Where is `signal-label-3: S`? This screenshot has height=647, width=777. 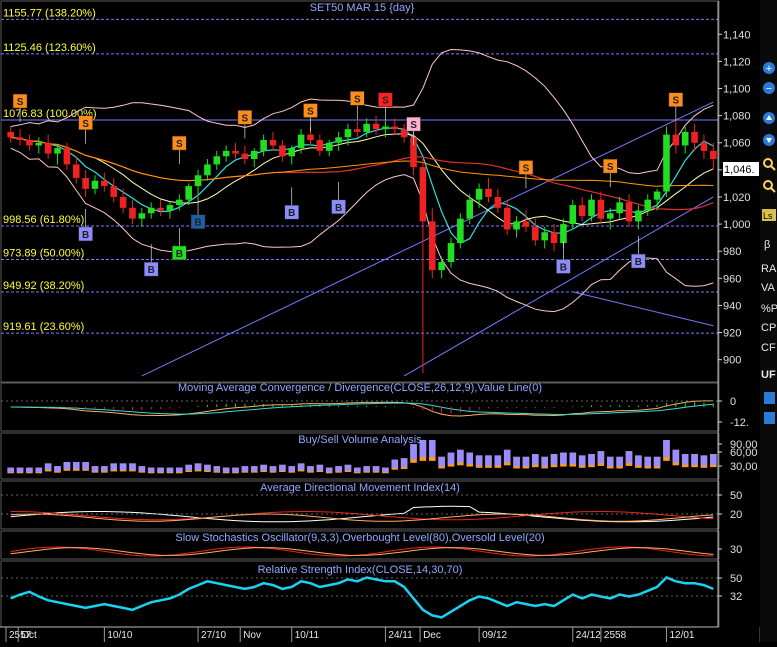 signal-label-3: S is located at coordinates (413, 125).